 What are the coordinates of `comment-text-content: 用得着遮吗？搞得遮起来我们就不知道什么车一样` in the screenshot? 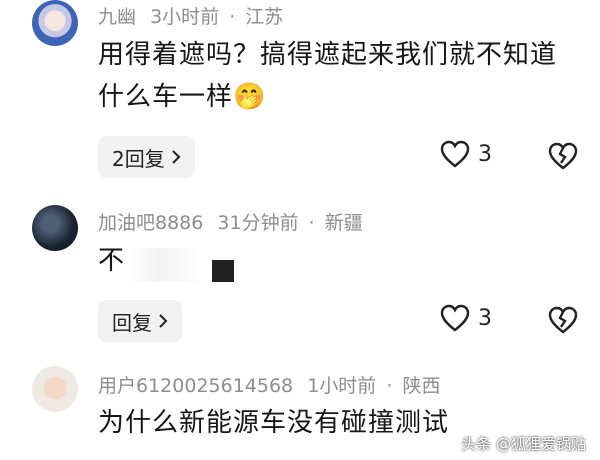 It's located at (328, 76).